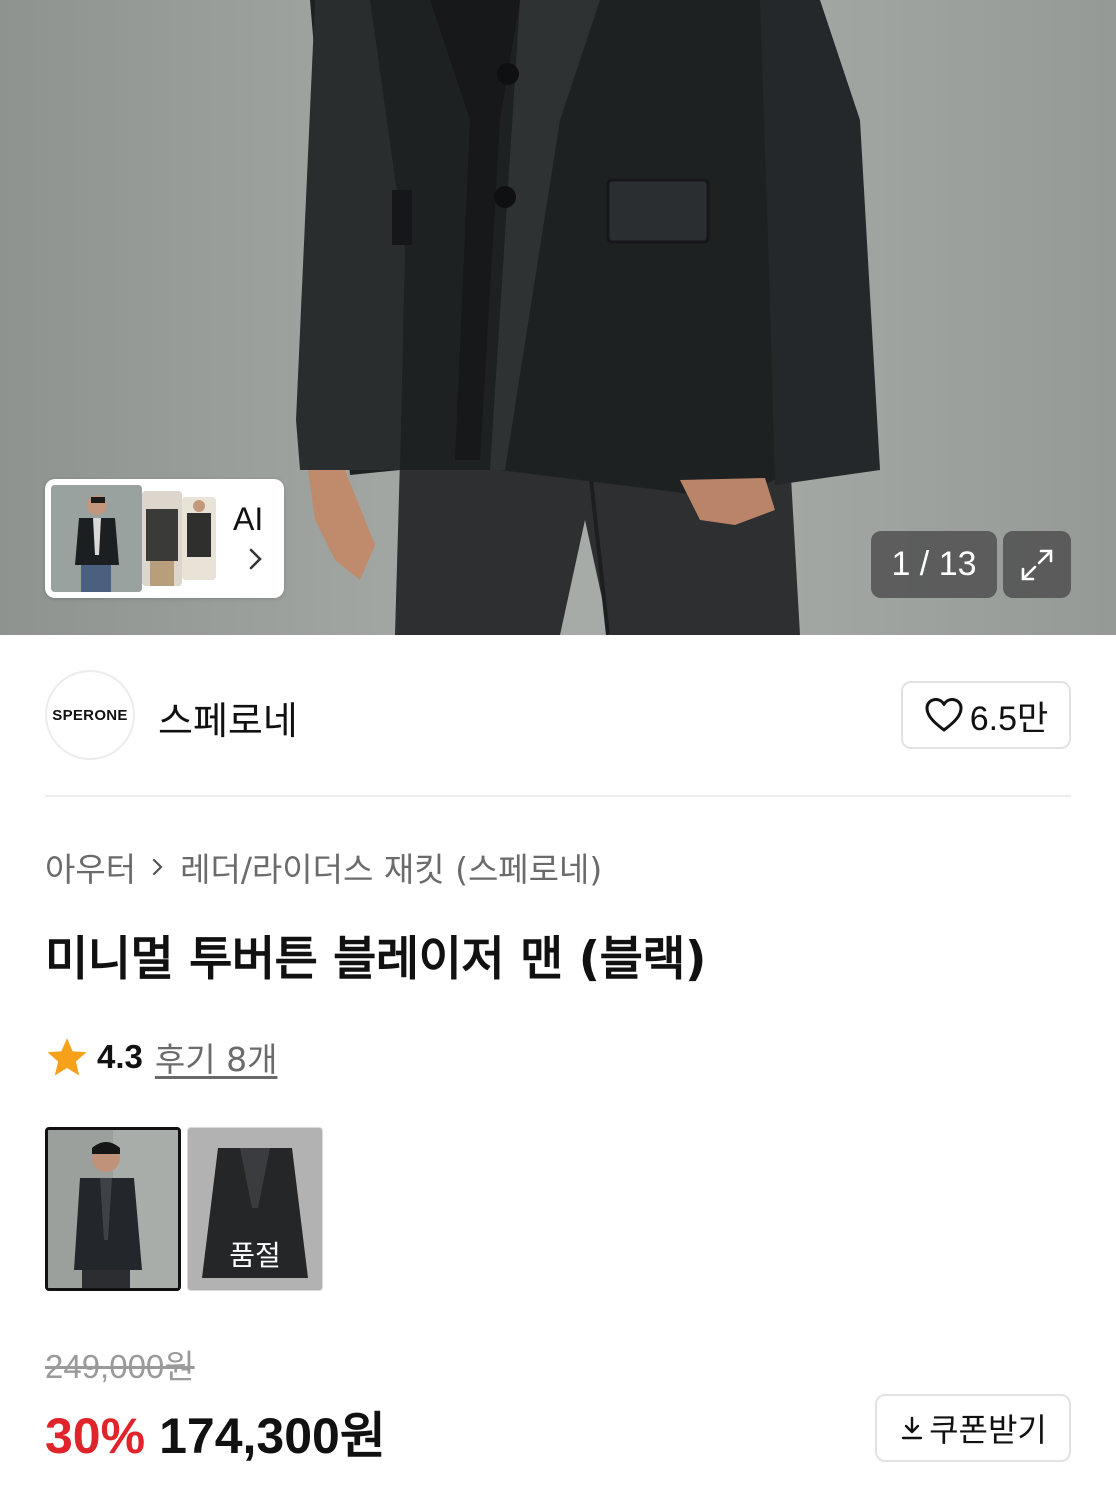 The image size is (1116, 1500). What do you see at coordinates (95, 1436) in the screenshot?
I see `discount-rate: 30%` at bounding box center [95, 1436].